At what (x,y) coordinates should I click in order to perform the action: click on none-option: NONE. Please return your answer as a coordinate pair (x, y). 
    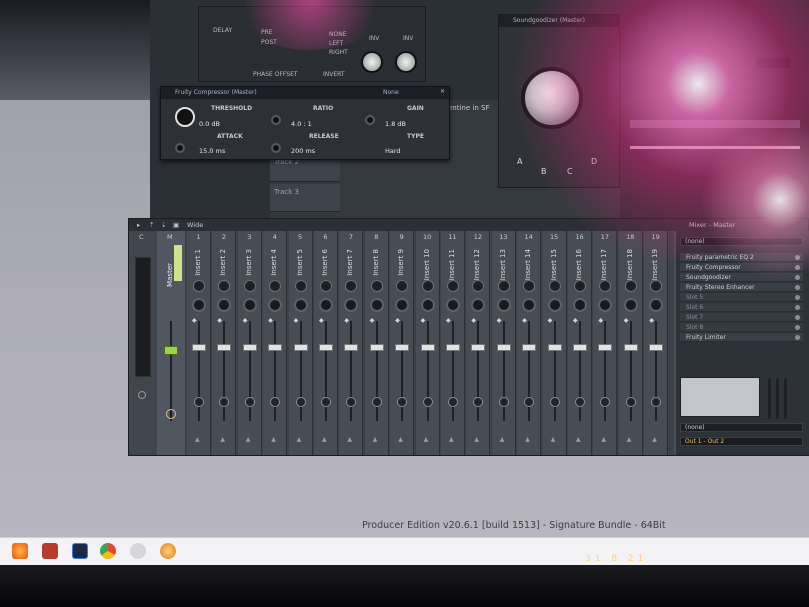
    Looking at the image, I should click on (338, 34).